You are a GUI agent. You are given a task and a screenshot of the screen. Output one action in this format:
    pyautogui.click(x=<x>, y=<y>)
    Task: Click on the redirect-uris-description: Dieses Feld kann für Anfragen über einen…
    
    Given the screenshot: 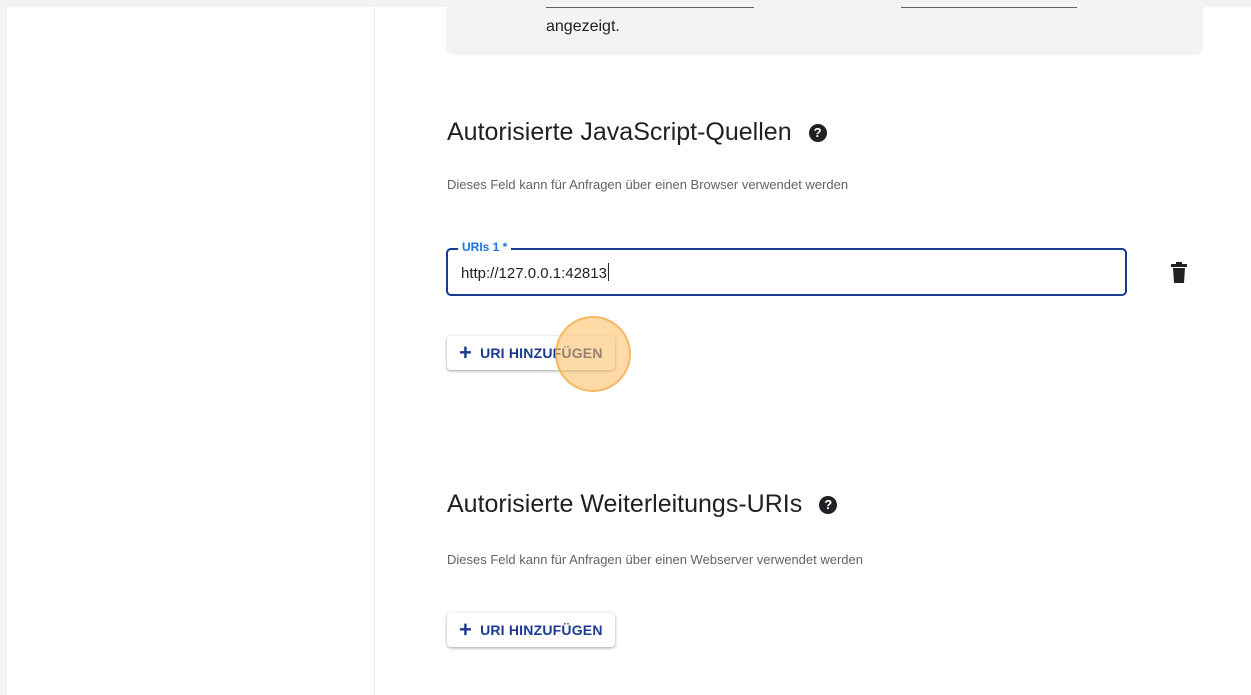 What is the action you would take?
    pyautogui.click(x=655, y=559)
    